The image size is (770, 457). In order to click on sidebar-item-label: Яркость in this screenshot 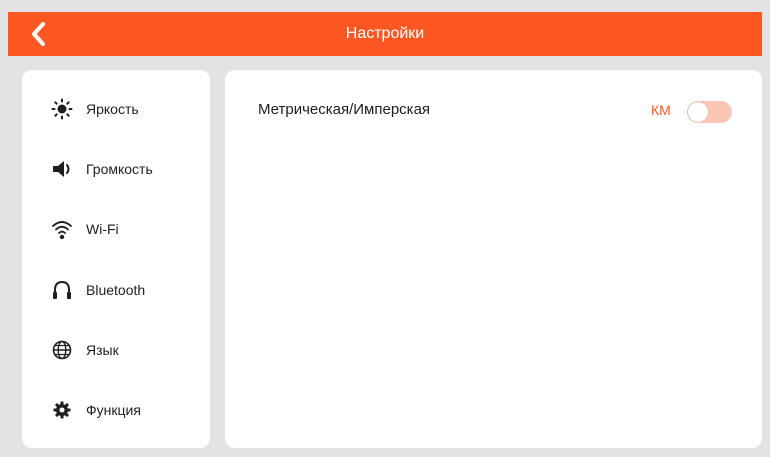, I will do `click(112, 109)`.